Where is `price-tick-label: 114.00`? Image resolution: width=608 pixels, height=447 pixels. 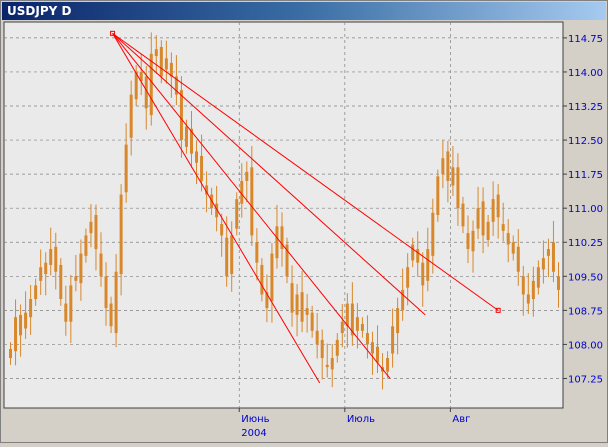 price-tick-label: 114.00 is located at coordinates (585, 73).